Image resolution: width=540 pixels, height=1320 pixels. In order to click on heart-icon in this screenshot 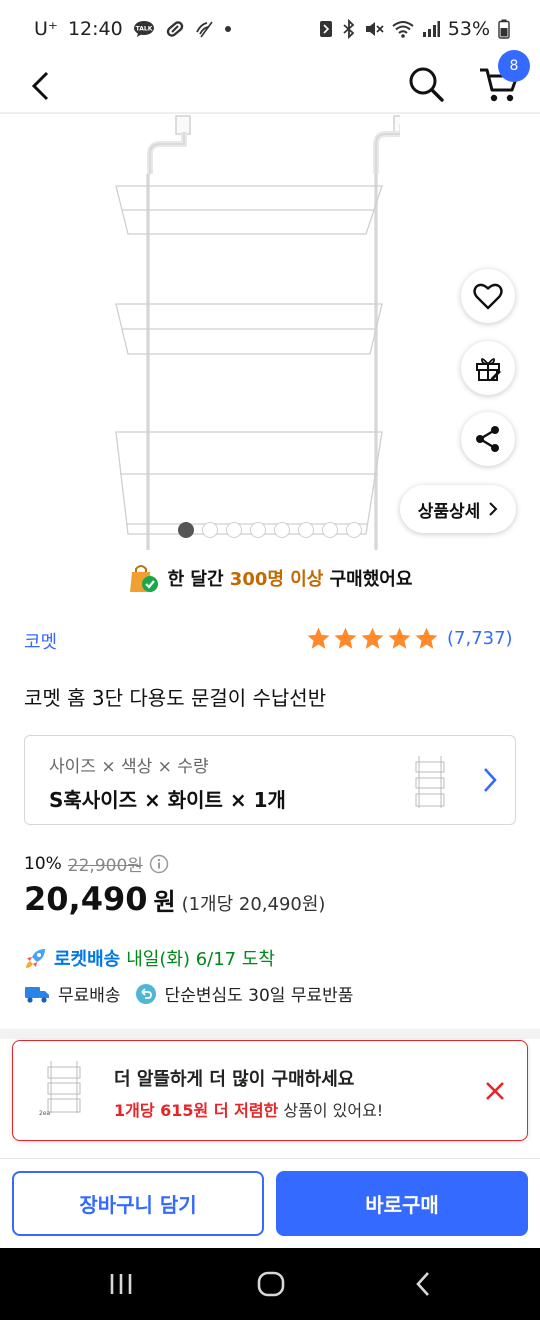, I will do `click(488, 296)`.